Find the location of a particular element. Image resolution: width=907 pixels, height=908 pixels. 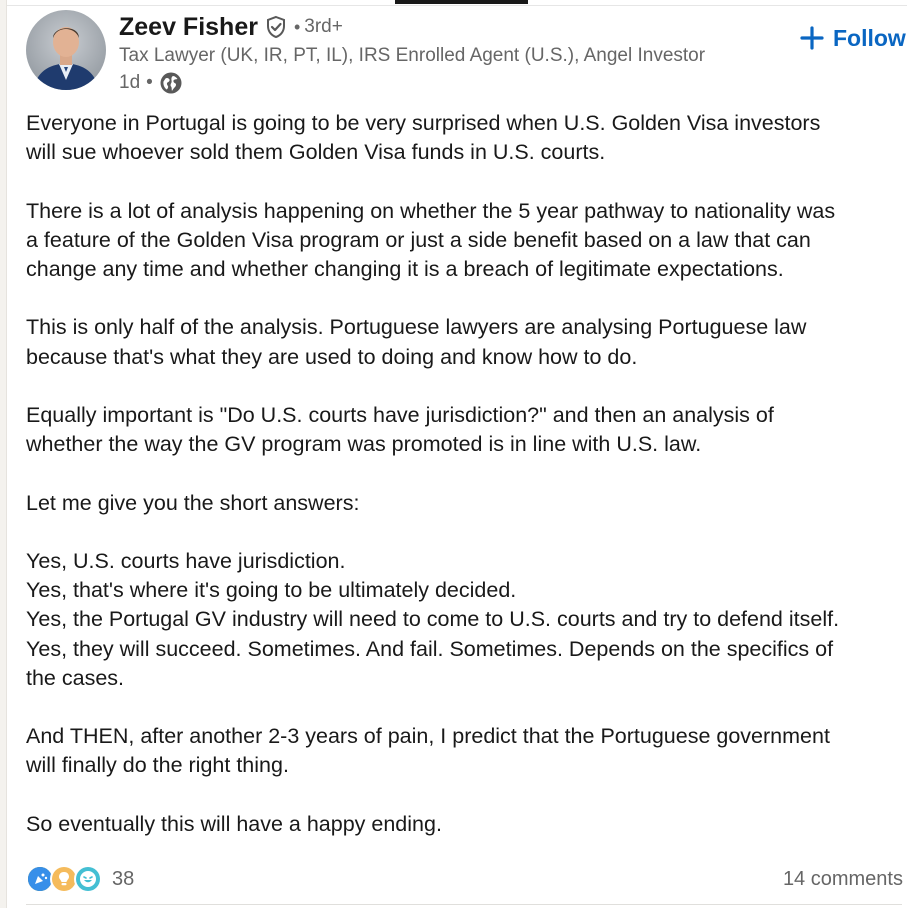

connection-degree: 3rd+ is located at coordinates (323, 26).